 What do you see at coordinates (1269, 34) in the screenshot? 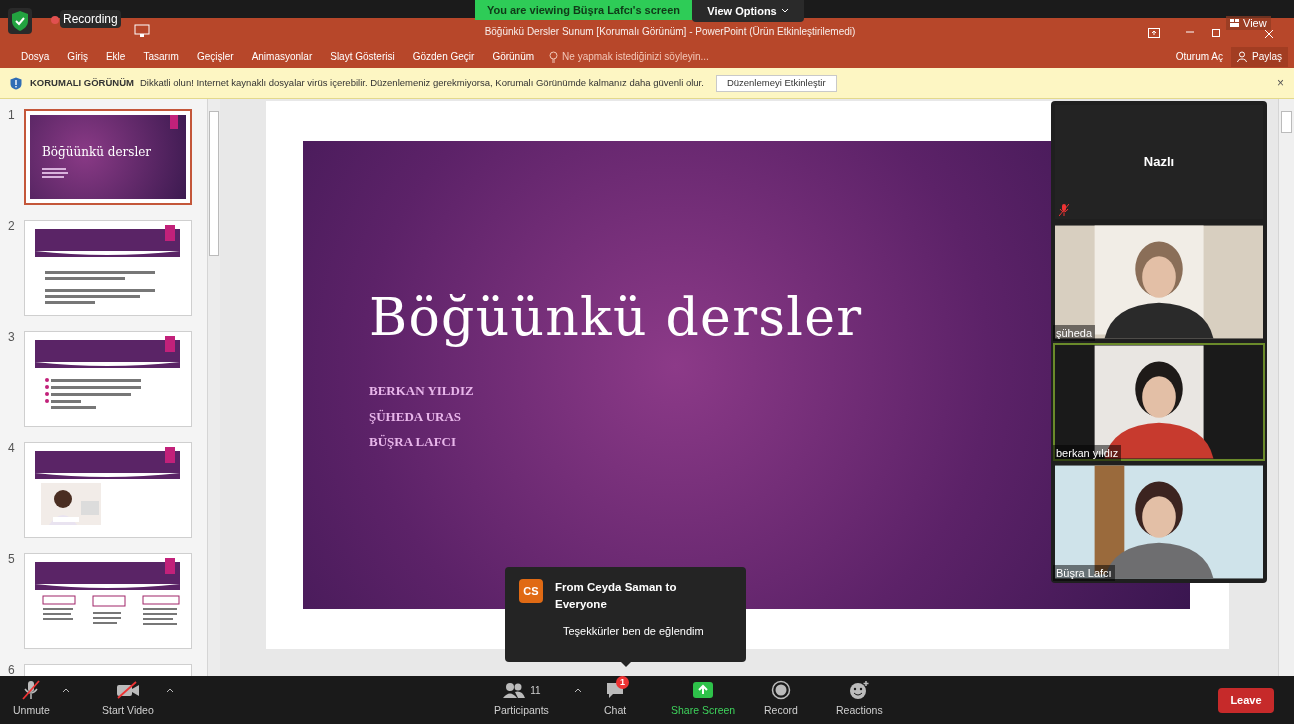
I see `close-icon` at bounding box center [1269, 34].